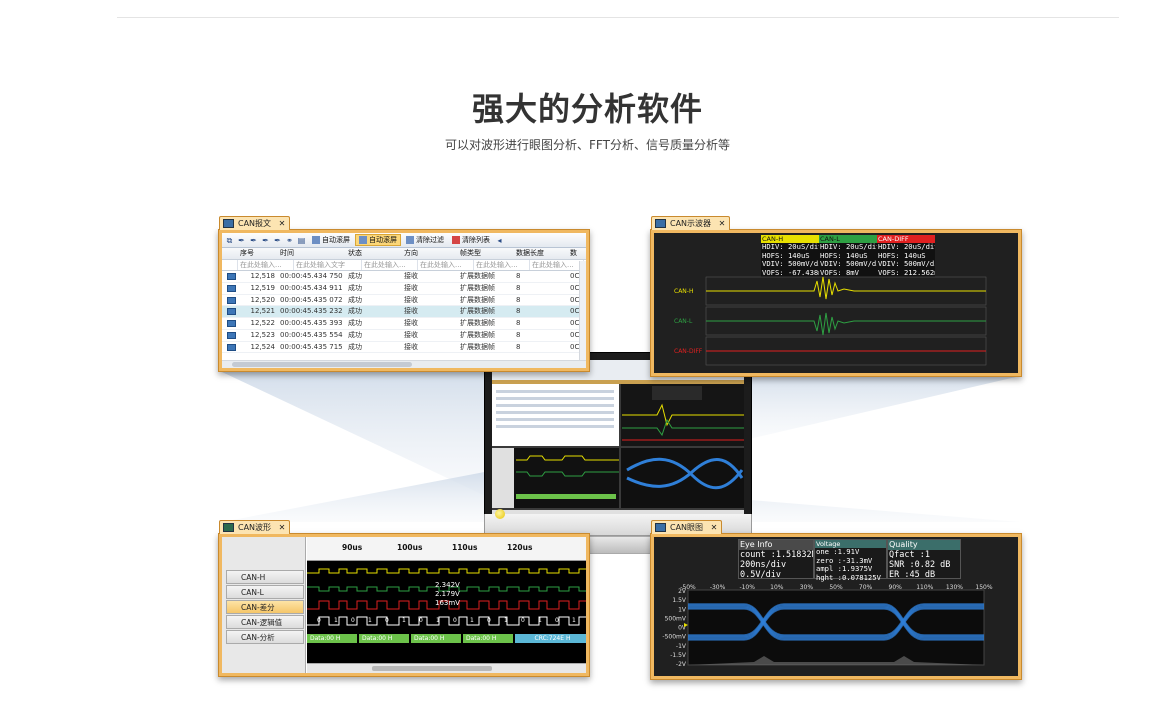 This screenshot has width=1175, height=725. I want to click on eraser-icon, so click(456, 240).